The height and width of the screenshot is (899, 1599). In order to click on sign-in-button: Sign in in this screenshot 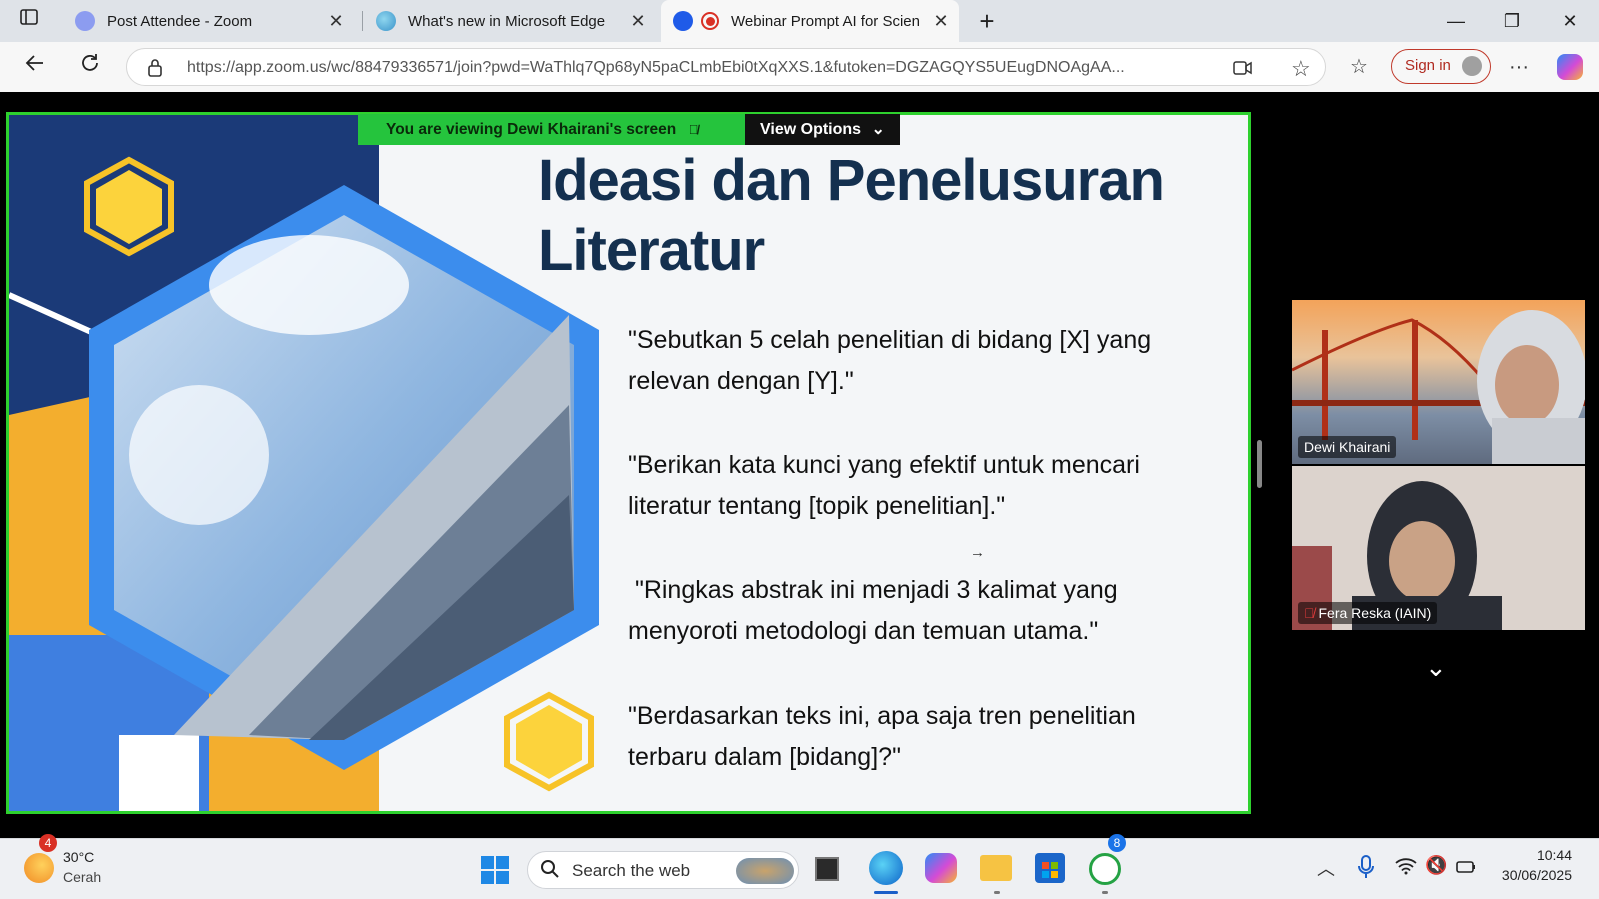, I will do `click(1441, 66)`.